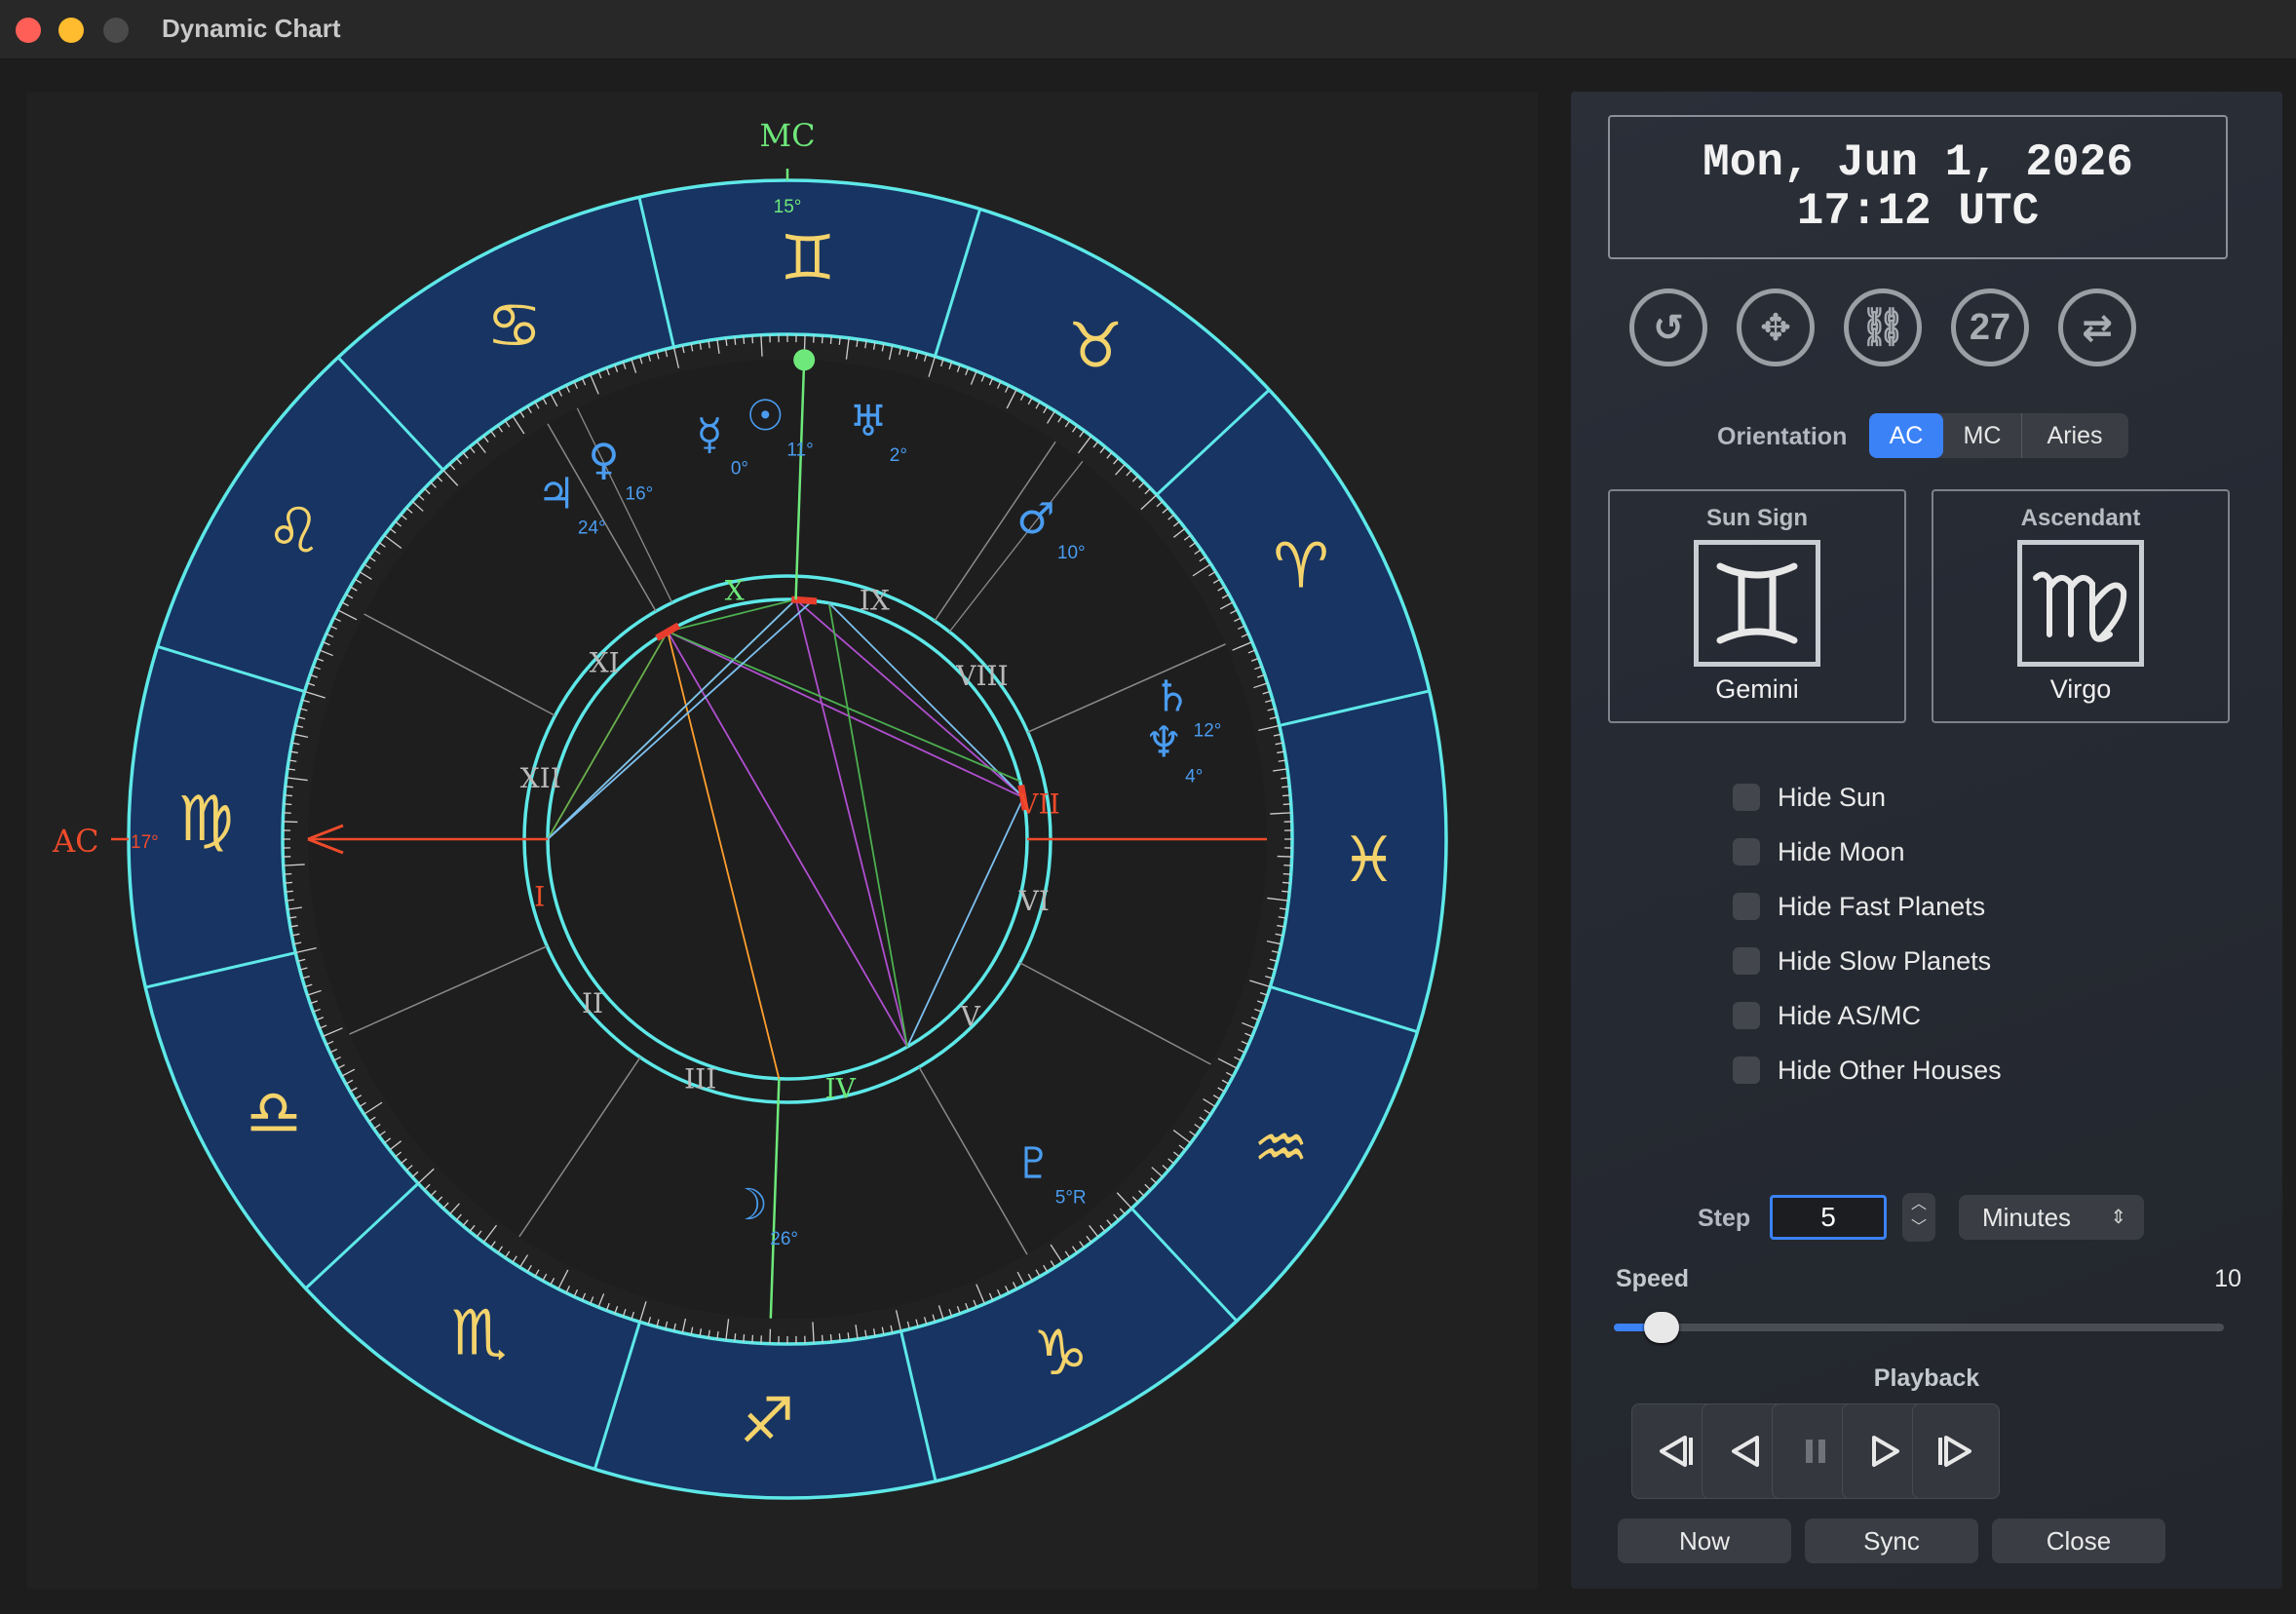 Image resolution: width=2296 pixels, height=1614 pixels. What do you see at coordinates (2227, 1278) in the screenshot?
I see `speed-value: 10` at bounding box center [2227, 1278].